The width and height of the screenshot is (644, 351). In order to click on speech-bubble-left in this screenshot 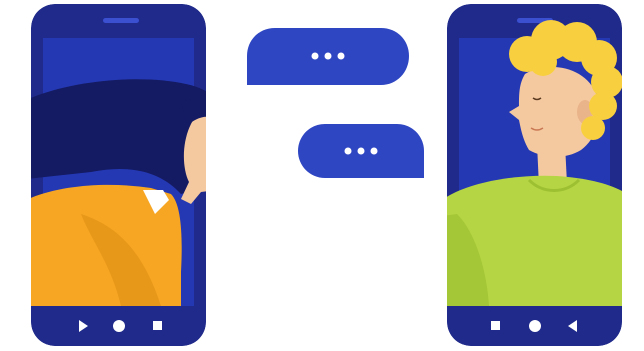, I will do `click(328, 56)`.